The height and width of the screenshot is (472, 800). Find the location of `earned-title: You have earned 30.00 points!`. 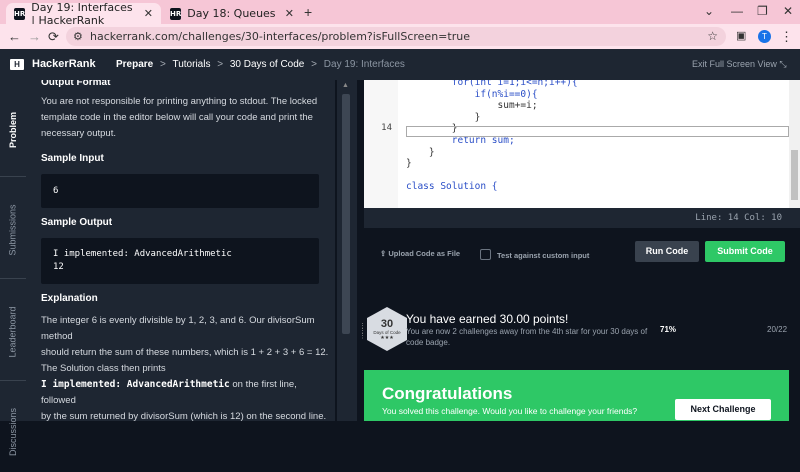

earned-title: You have earned 30.00 points! is located at coordinates (487, 319).